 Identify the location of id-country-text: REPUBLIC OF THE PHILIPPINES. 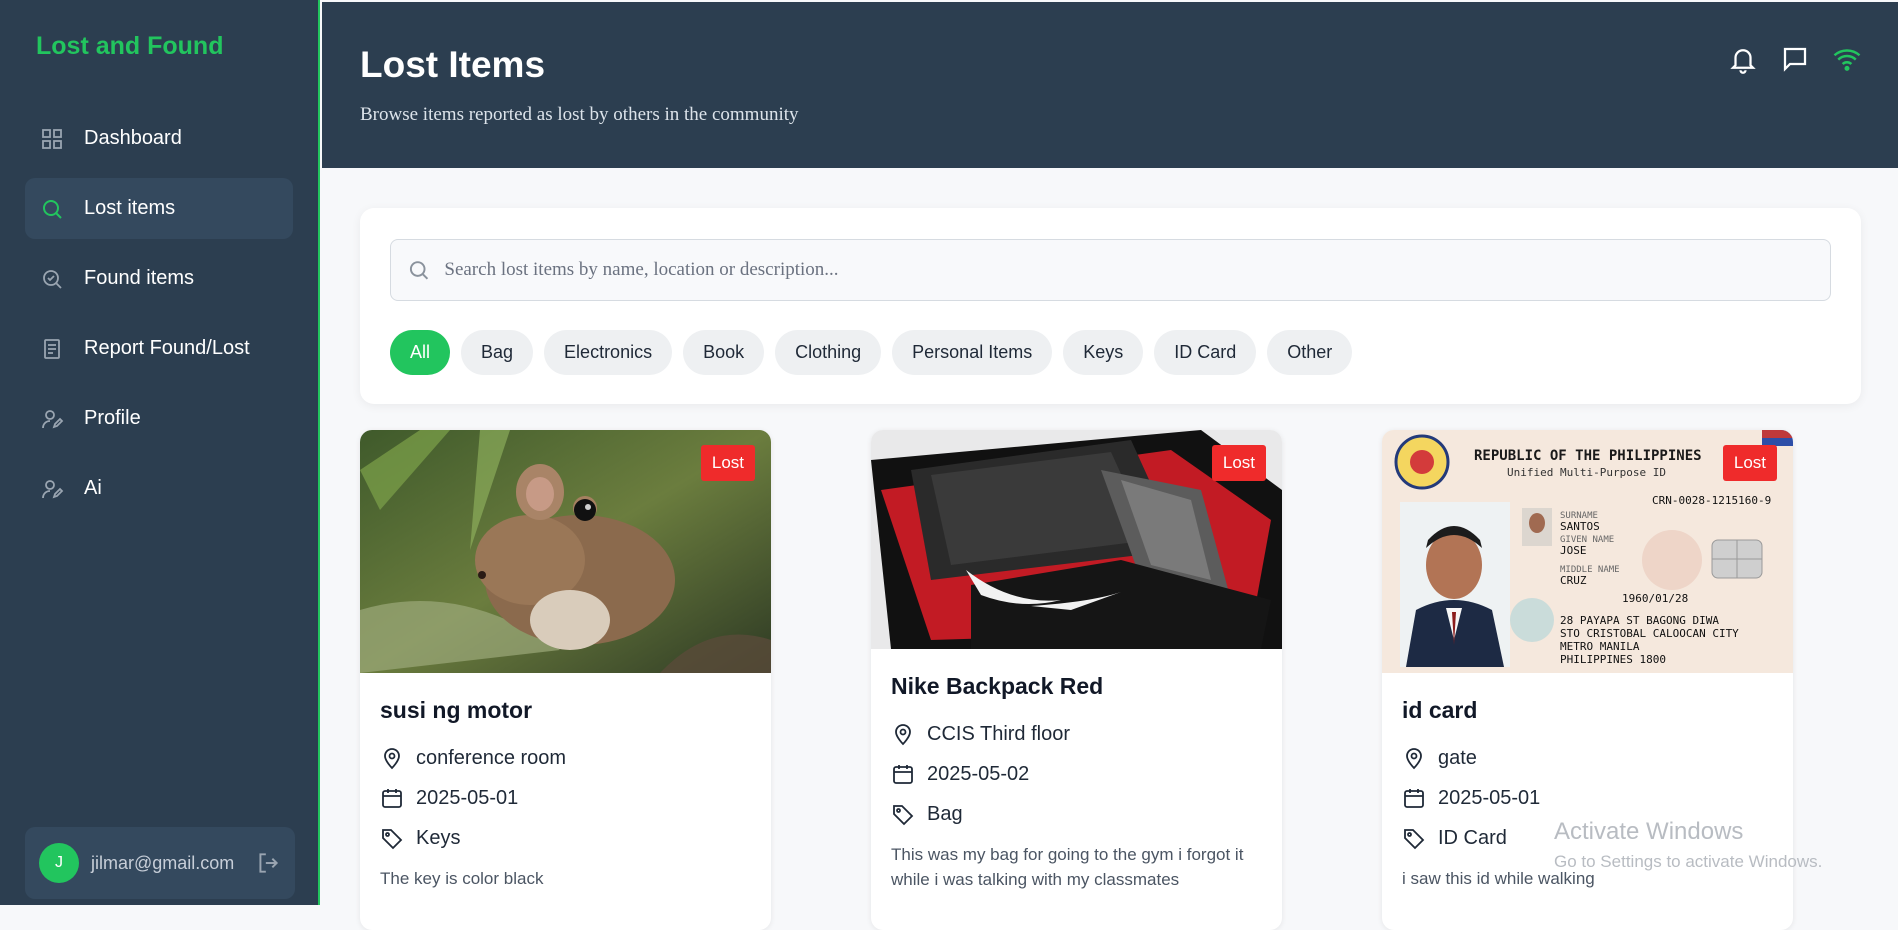
(1588, 456).